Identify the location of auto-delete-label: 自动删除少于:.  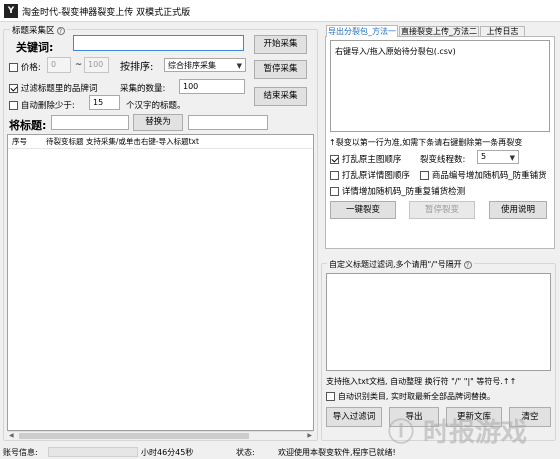
(47, 106).